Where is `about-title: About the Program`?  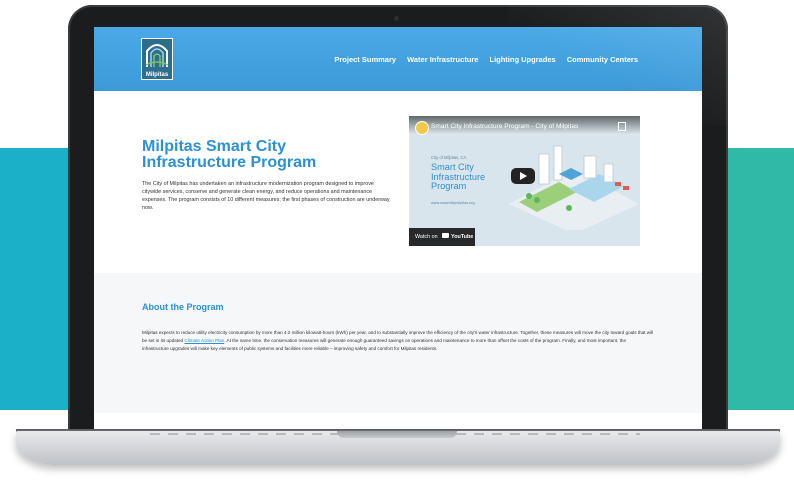
about-title: About the Program is located at coordinates (183, 307).